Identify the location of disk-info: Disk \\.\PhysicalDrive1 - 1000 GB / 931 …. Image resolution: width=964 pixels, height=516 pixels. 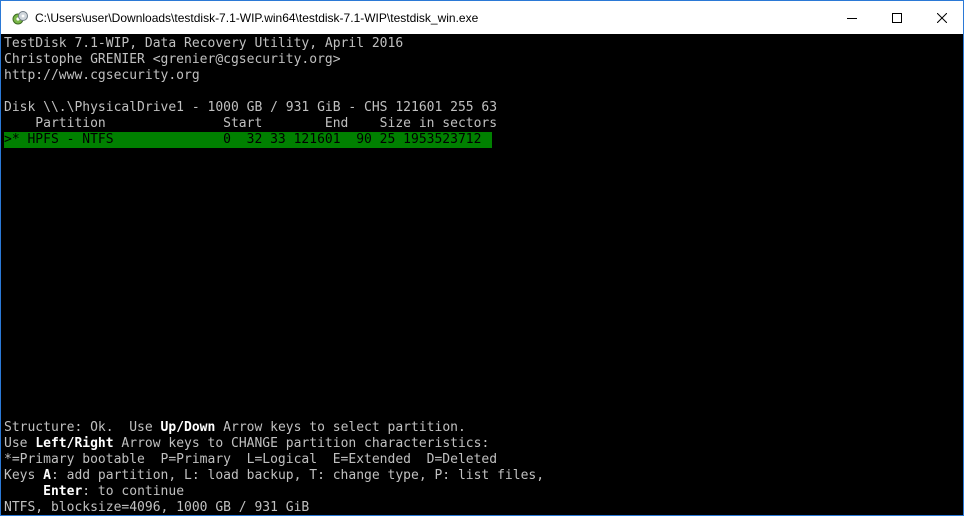
(251, 107).